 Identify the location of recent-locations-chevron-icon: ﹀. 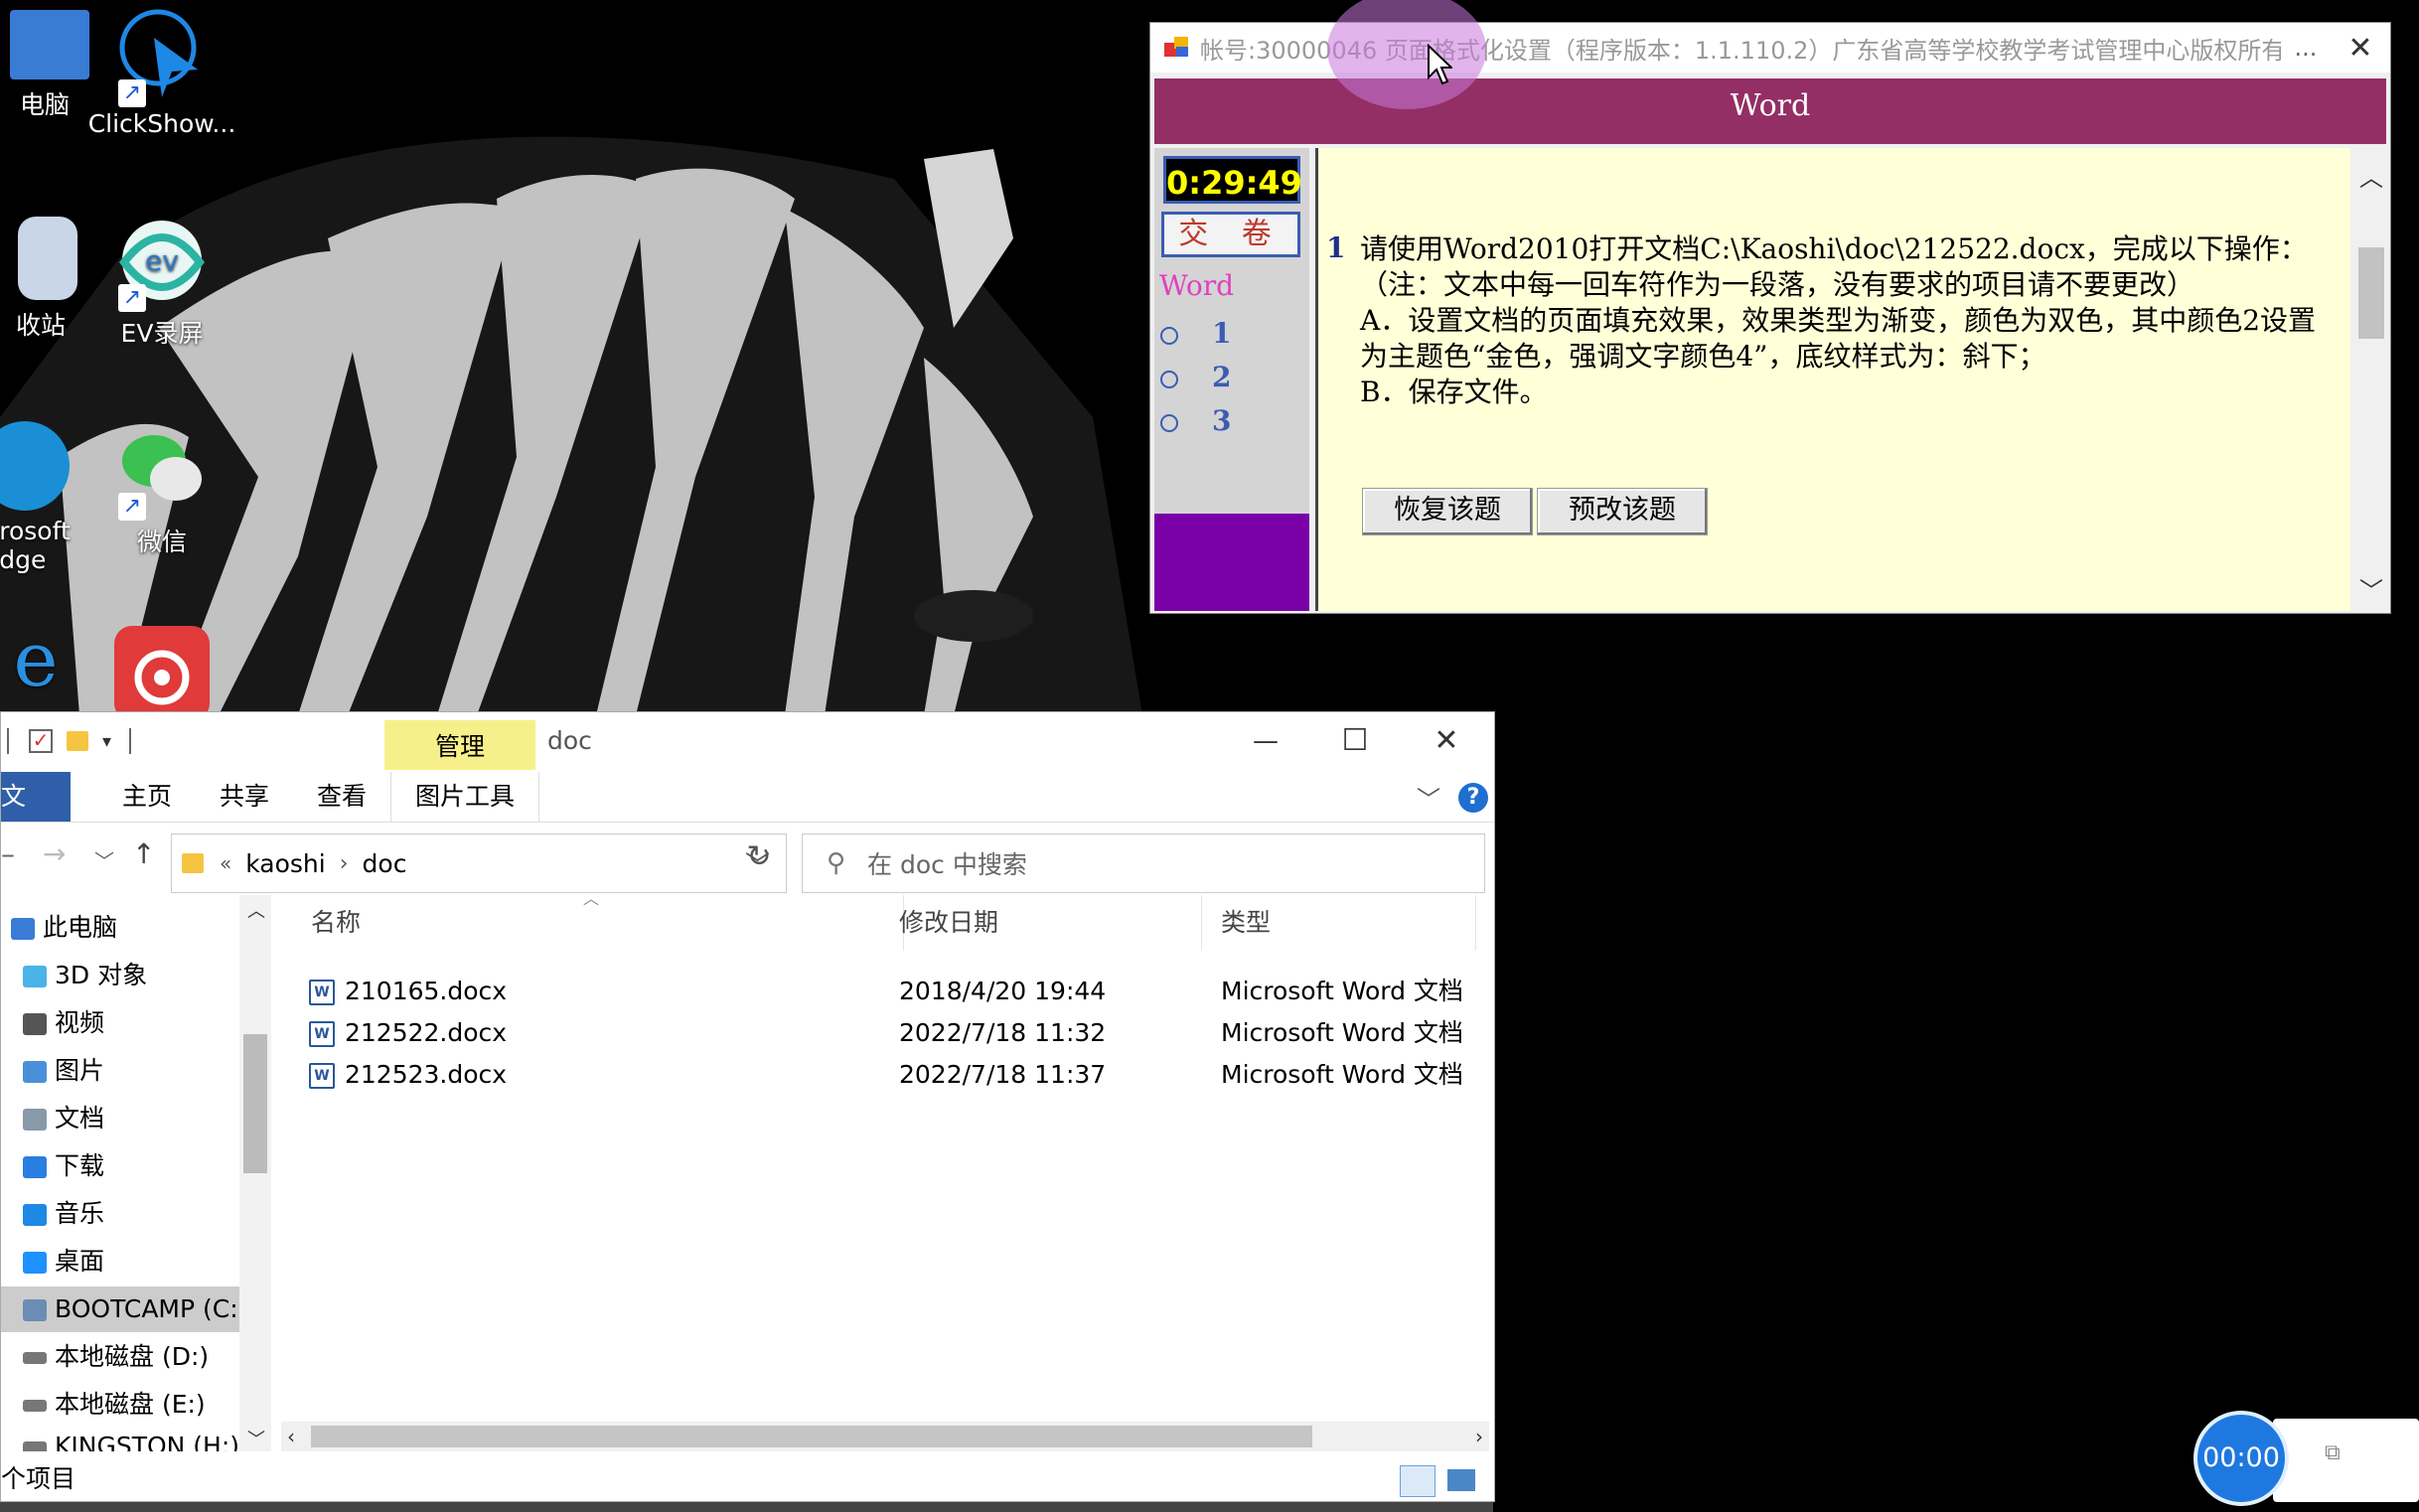
(104, 859).